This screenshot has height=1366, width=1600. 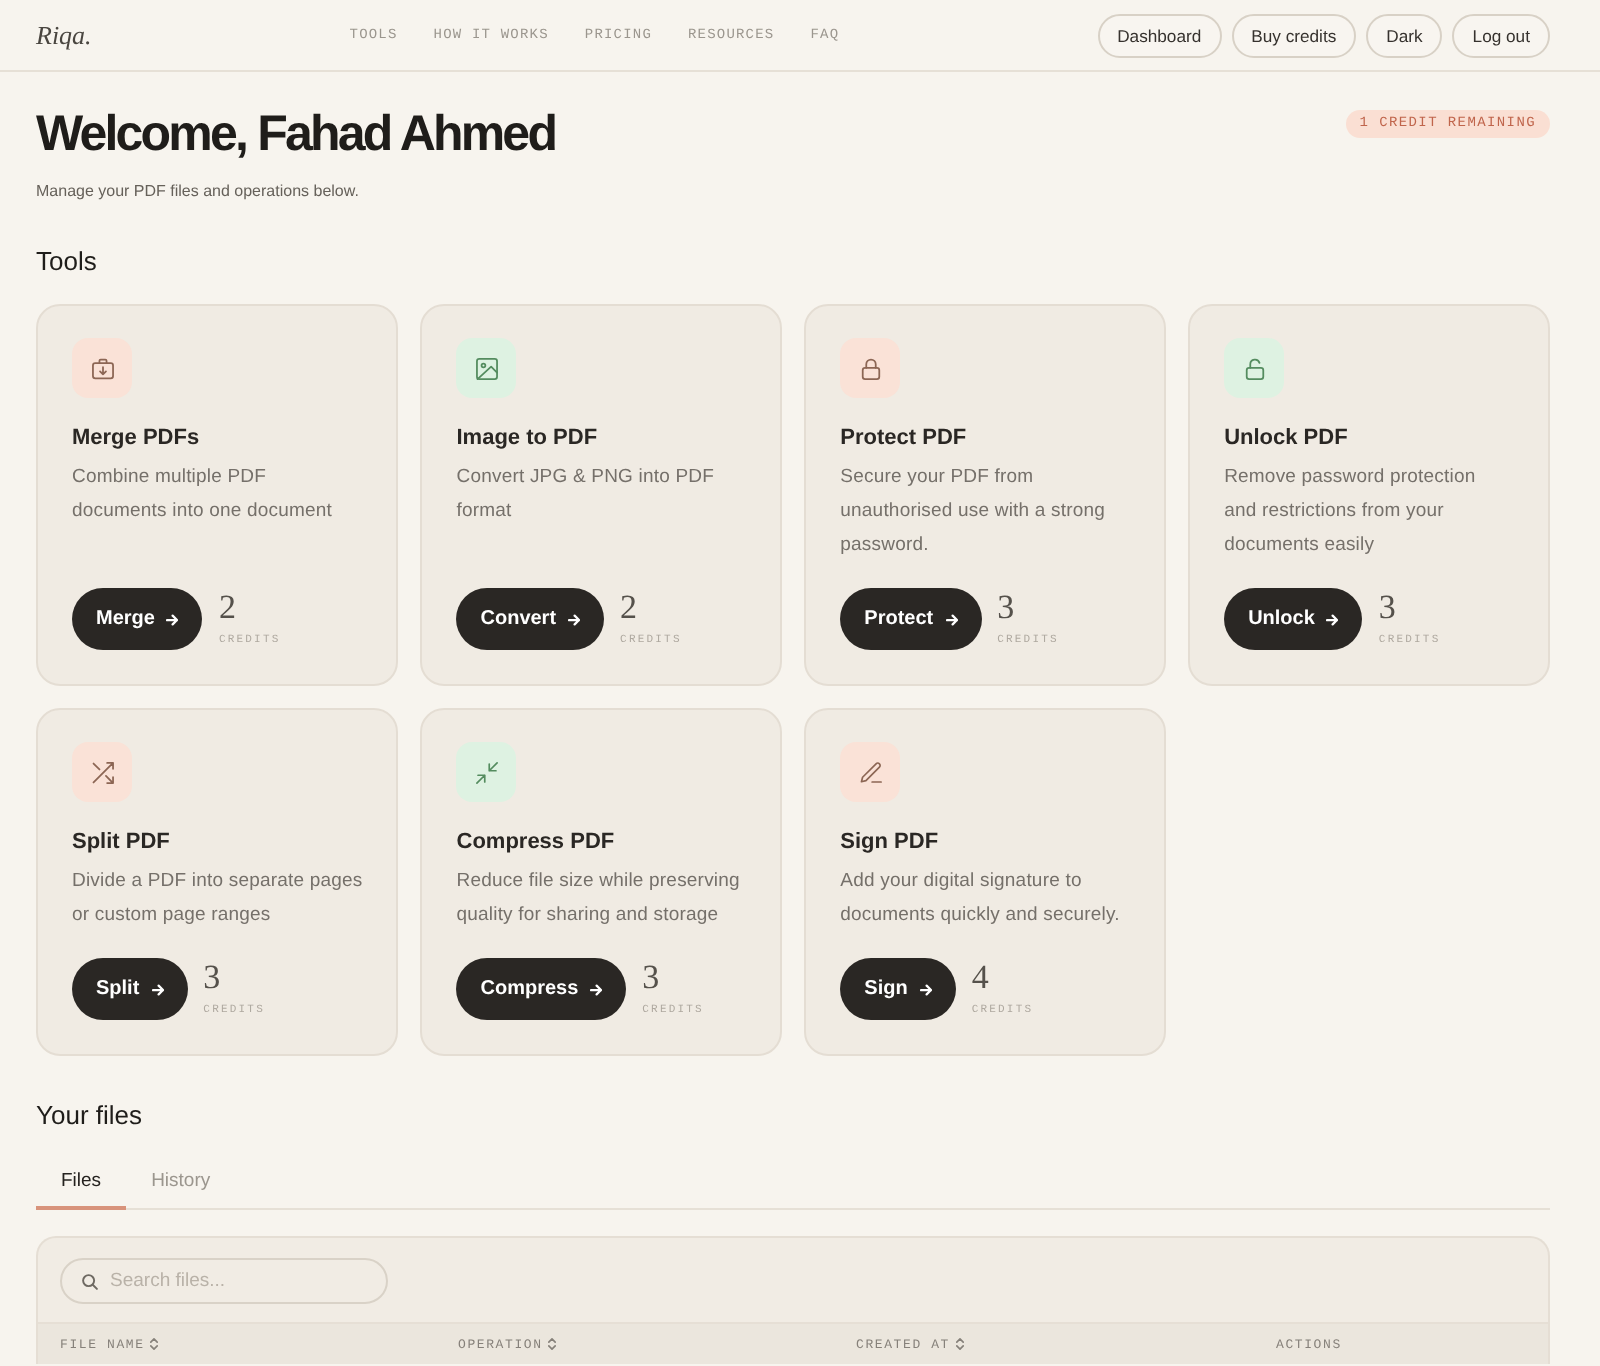 I want to click on tool-title: Merge PDFs, so click(x=137, y=438).